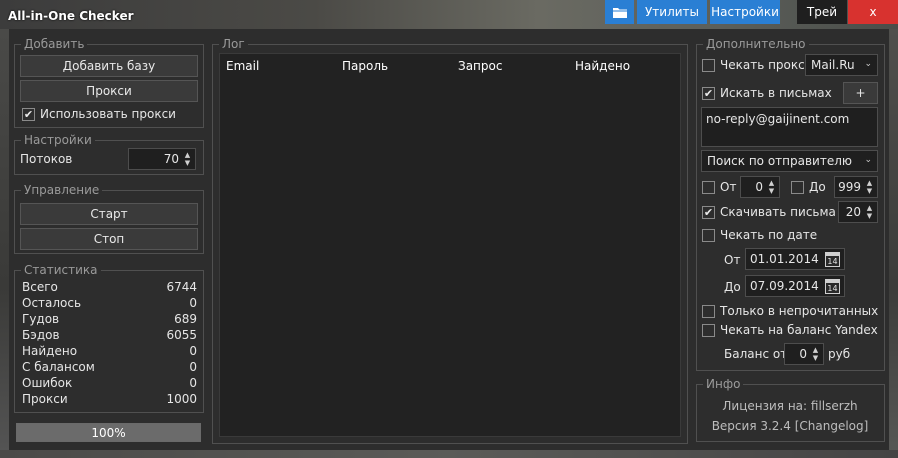 The image size is (898, 458). Describe the element at coordinates (708, 65) in the screenshot. I see `check-proxy-checkbox` at that location.